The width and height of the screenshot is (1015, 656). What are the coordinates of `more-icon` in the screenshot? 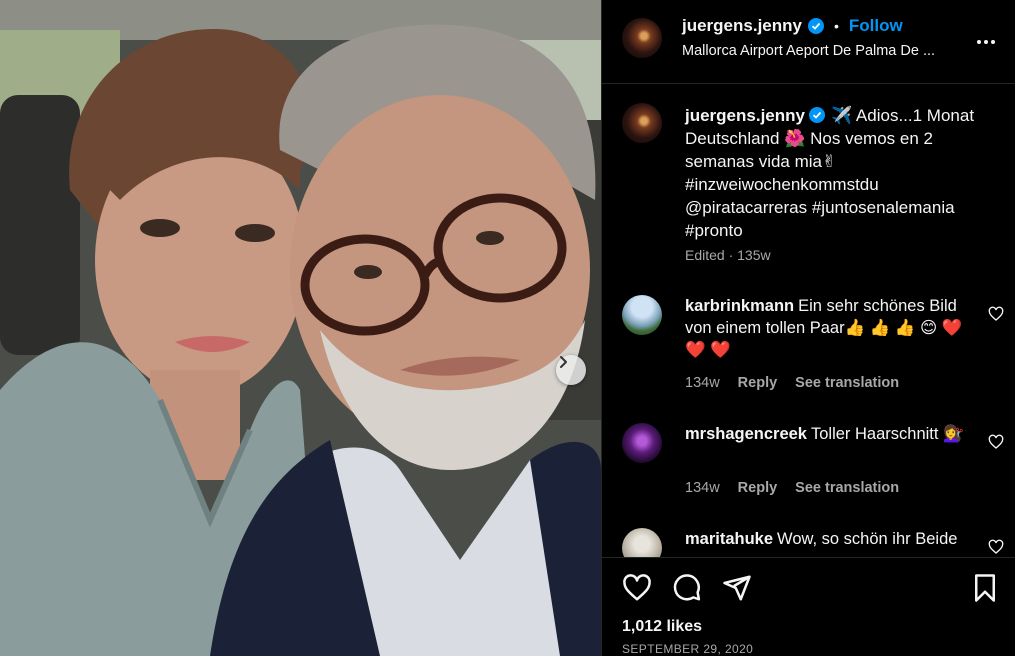 It's located at (986, 42).